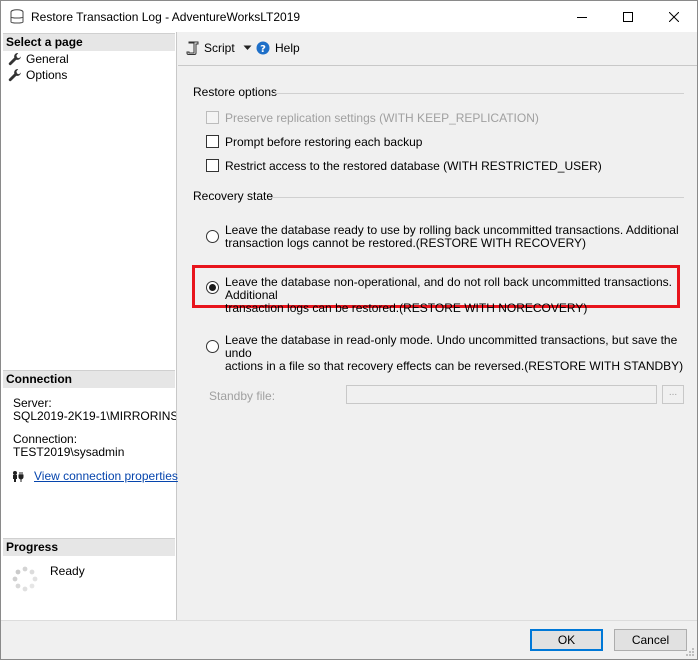 Image resolution: width=698 pixels, height=660 pixels. I want to click on standby-file-input, so click(501, 394).